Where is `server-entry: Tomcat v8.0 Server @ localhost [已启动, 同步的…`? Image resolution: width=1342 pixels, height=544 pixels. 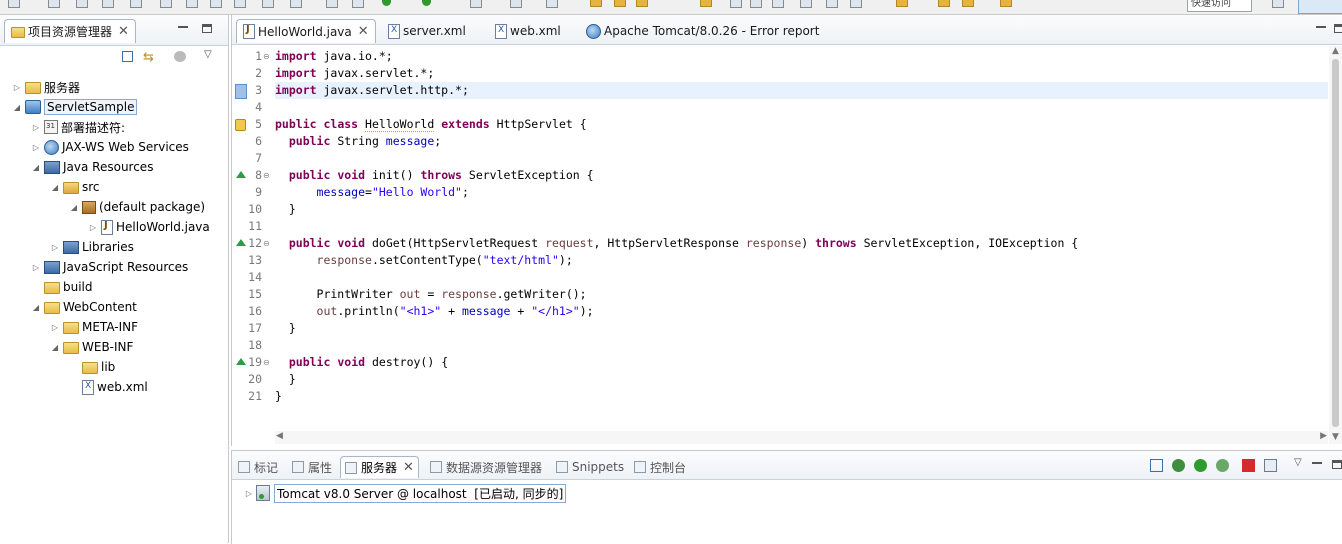
server-entry: Tomcat v8.0 Server @ localhost [已启动, 同步的… is located at coordinates (420, 493).